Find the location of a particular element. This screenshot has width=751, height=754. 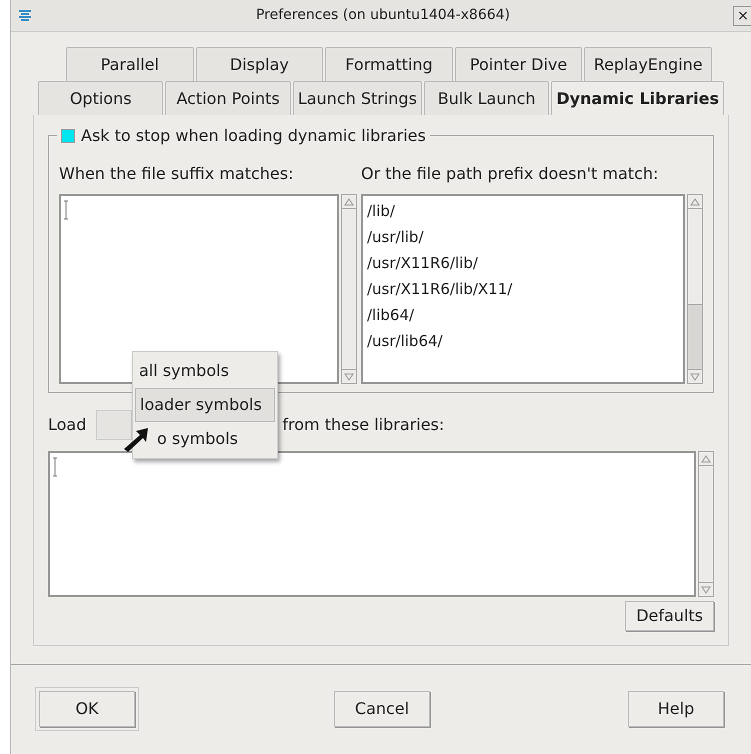

list-item: /usr/lib64/ is located at coordinates (525, 341).